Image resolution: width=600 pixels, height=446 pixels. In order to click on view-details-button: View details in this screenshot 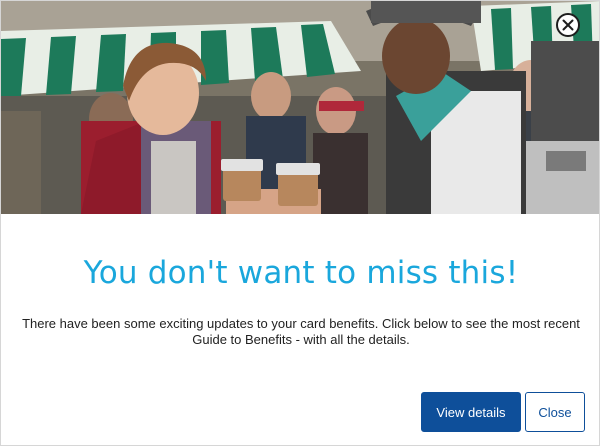, I will do `click(471, 412)`.